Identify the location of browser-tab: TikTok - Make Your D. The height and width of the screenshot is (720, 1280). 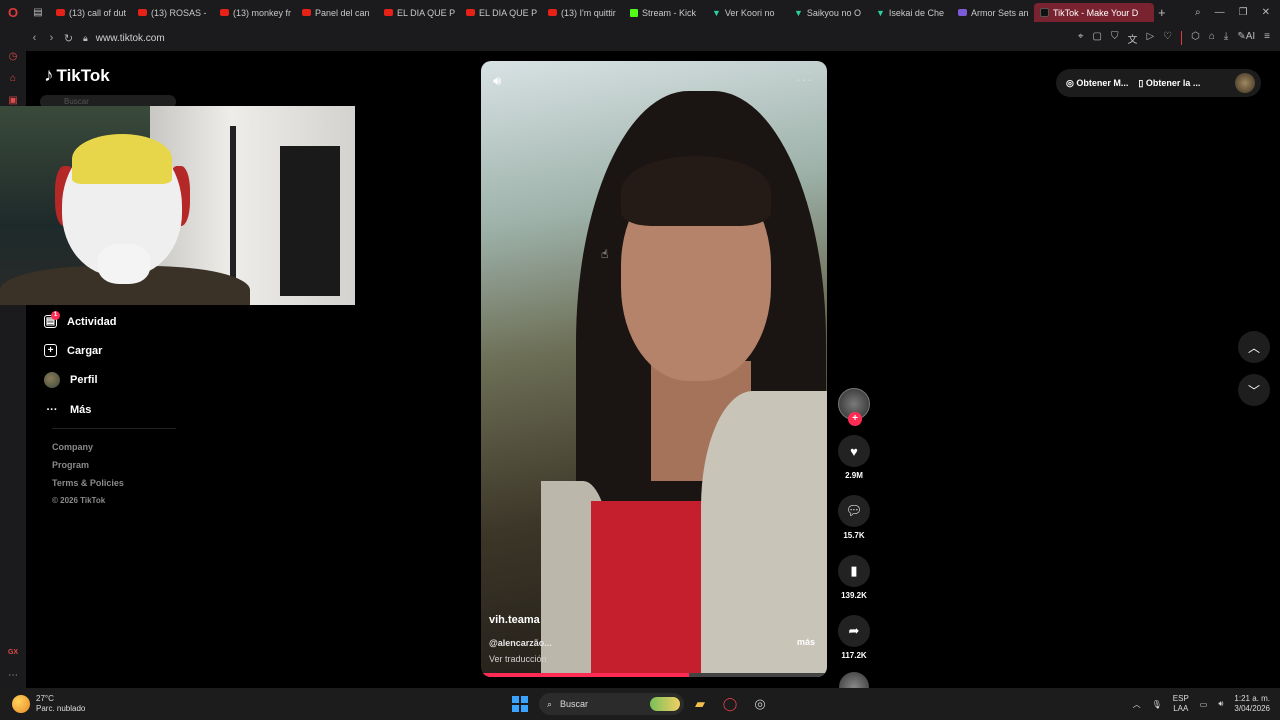
(1094, 12).